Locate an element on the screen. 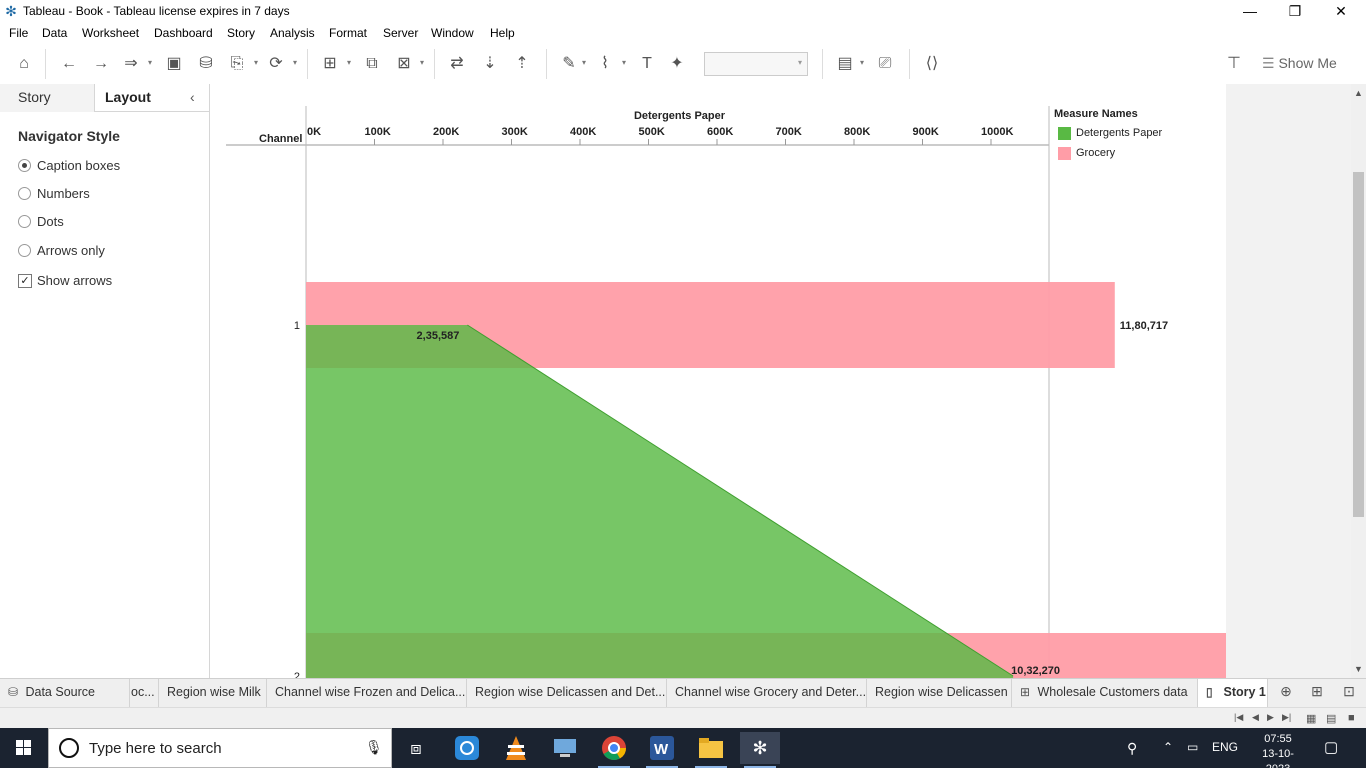  battery-icon: ▭ is located at coordinates (1192, 747).